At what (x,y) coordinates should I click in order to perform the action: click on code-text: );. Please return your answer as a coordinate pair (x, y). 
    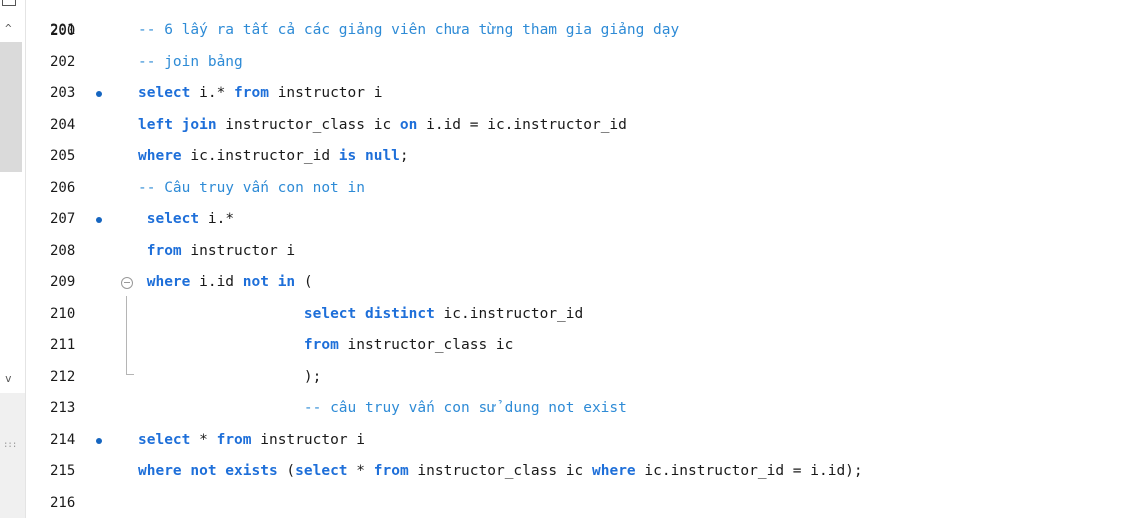
    Looking at the image, I should click on (229, 378).